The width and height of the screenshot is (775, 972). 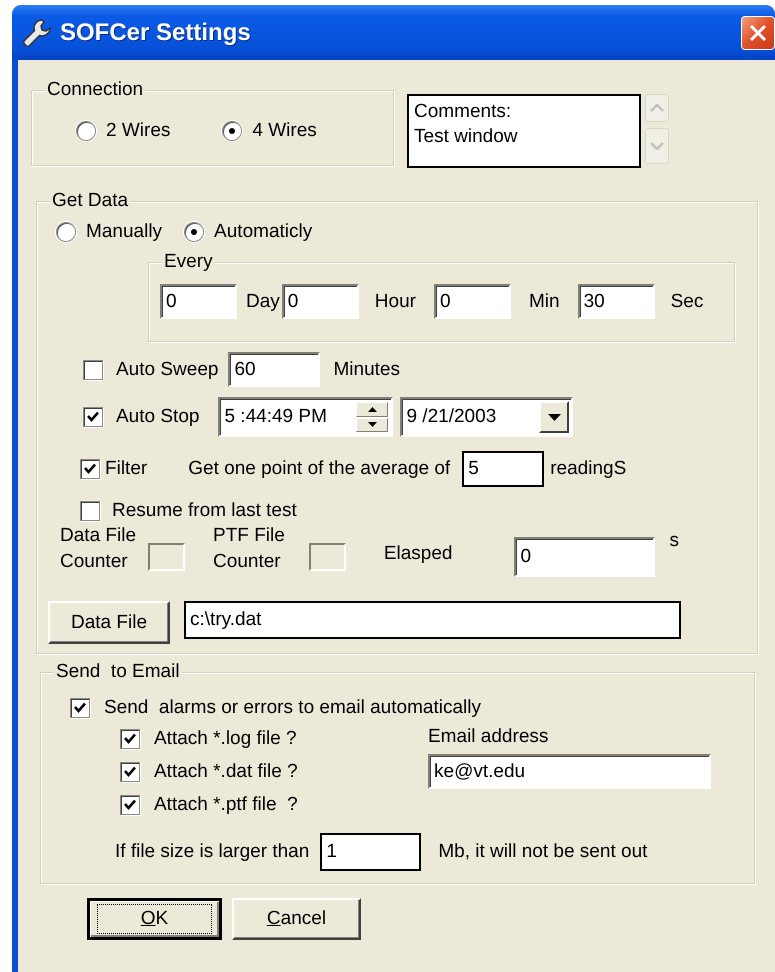 What do you see at coordinates (487, 417) in the screenshot?
I see `date-dropdown: 9 /21/2003` at bounding box center [487, 417].